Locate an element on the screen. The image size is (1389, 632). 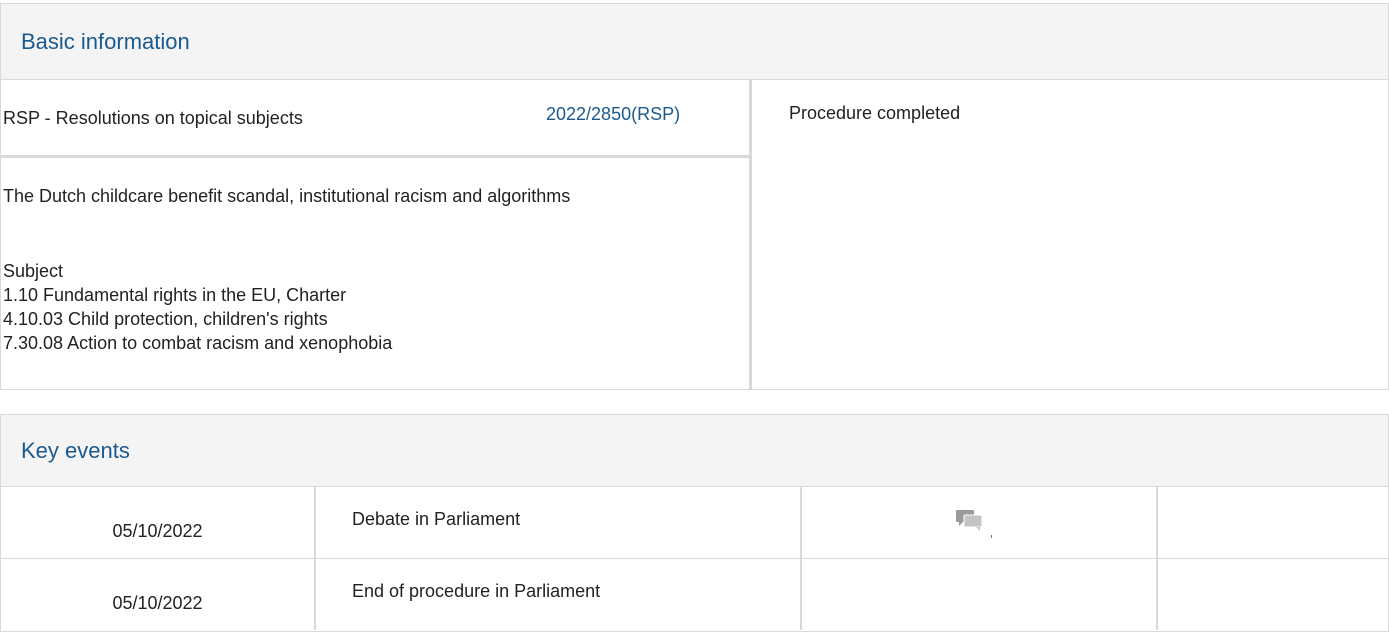
event-row: 05/10/2022 Debate in Parliament is located at coordinates (694, 523).